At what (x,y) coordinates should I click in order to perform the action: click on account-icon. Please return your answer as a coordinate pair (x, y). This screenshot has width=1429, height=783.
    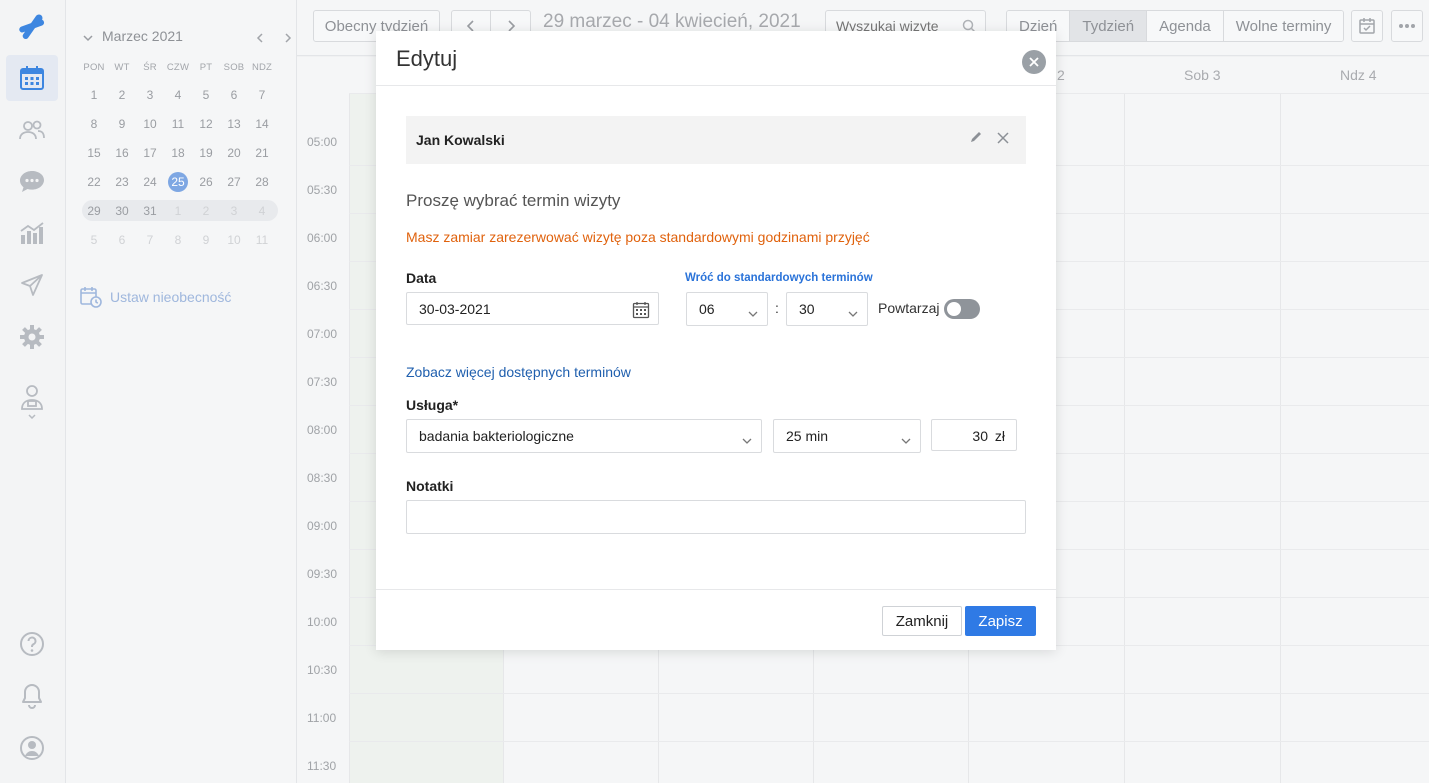
    Looking at the image, I should click on (32, 748).